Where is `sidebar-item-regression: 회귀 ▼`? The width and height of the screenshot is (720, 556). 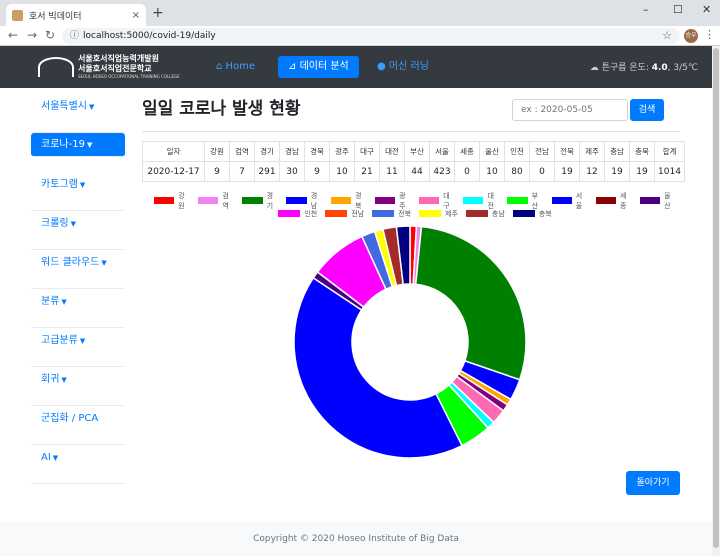 sidebar-item-regression: 회귀 ▼ is located at coordinates (78, 386).